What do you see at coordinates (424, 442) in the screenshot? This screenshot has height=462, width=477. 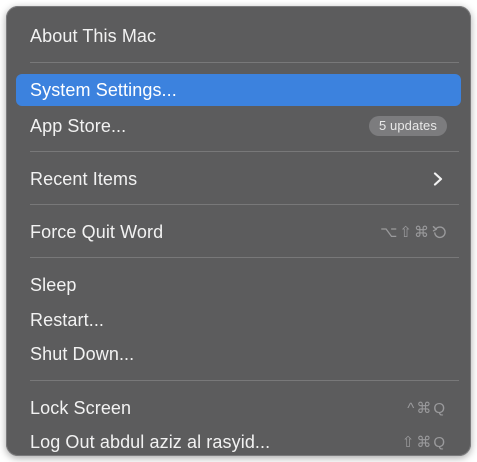 I see `log-out-shortcut: ⇧⌘Q` at bounding box center [424, 442].